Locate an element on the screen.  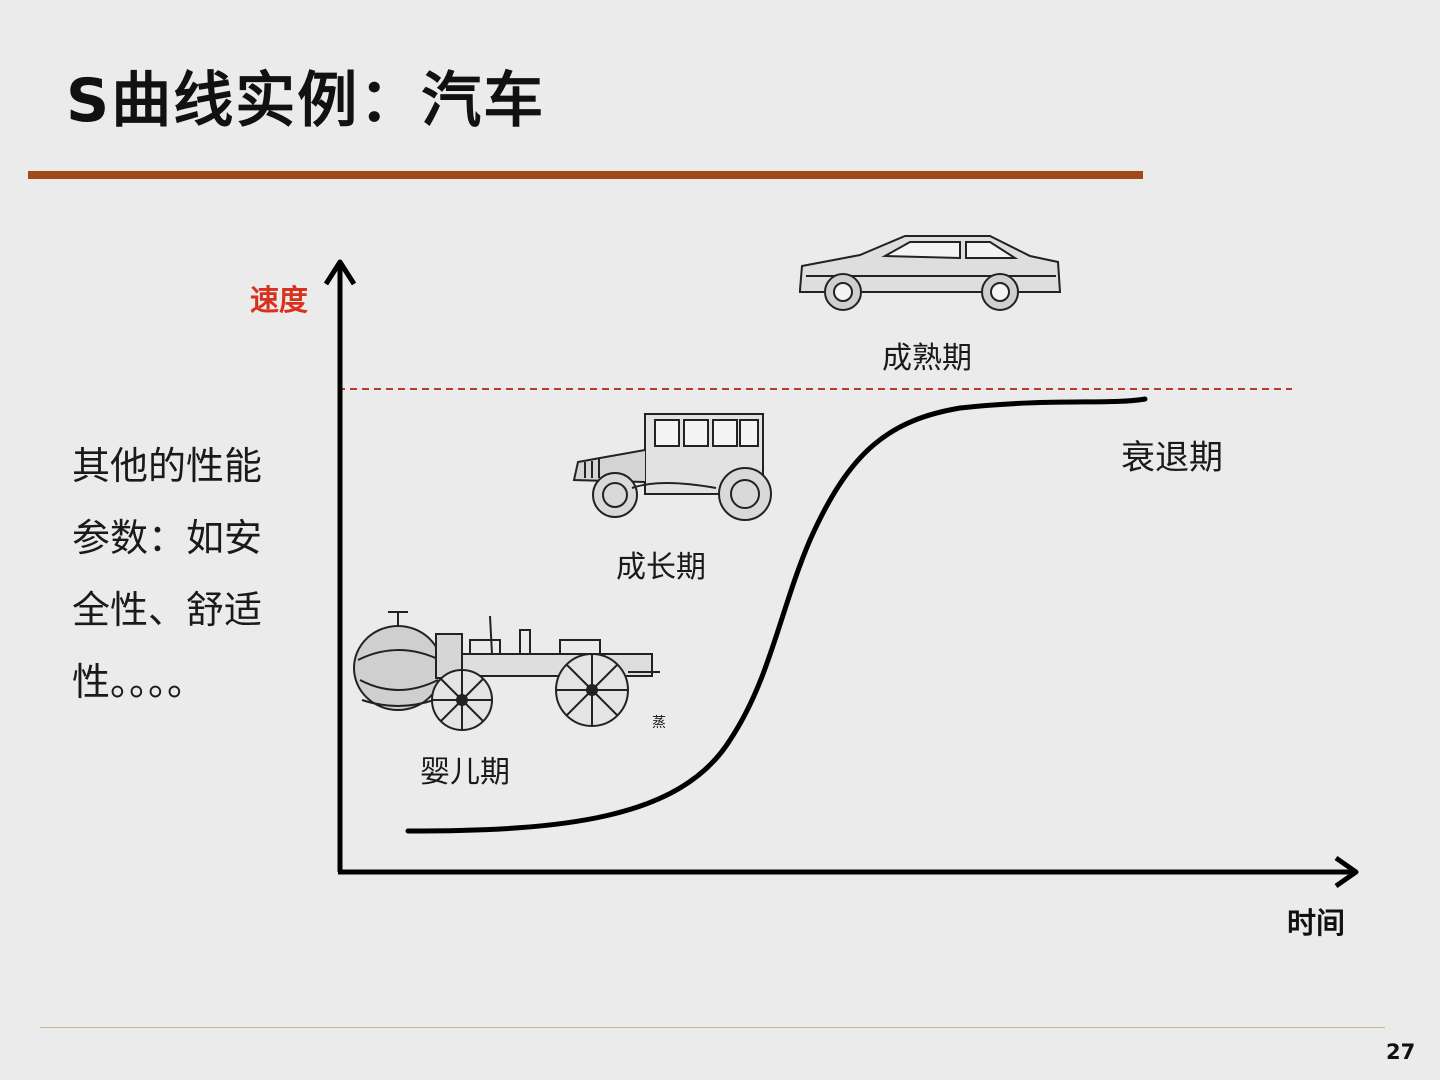
x-axis-label: 时间 is located at coordinates (1316, 923).